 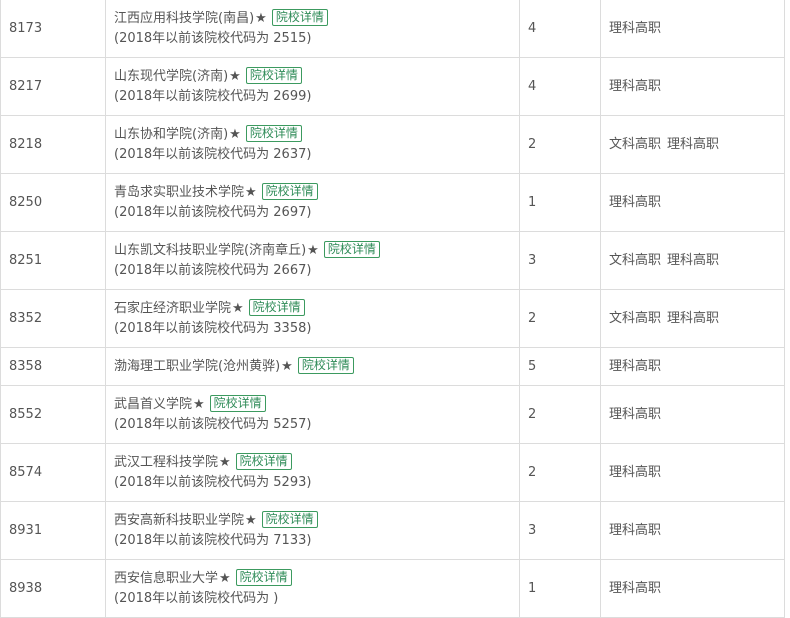 I want to click on school-name: 西安信息职业大学, so click(x=166, y=578).